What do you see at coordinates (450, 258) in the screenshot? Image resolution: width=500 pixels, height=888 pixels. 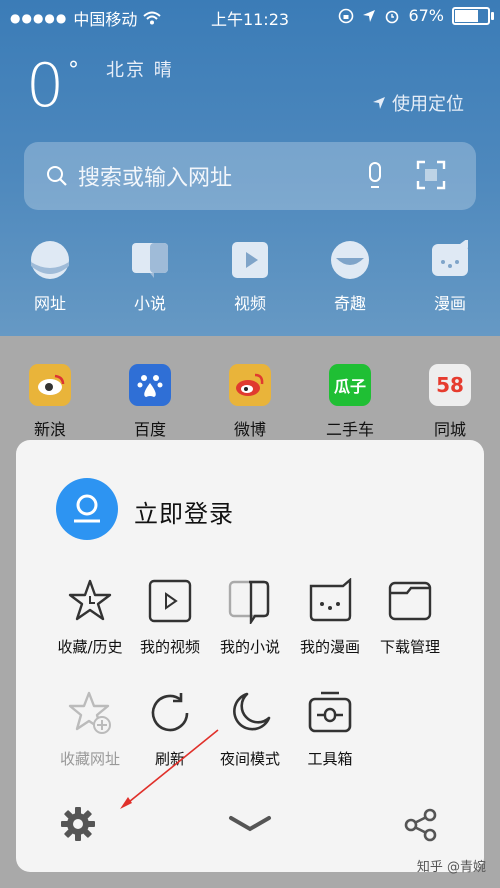 I see `comic-icon` at bounding box center [450, 258].